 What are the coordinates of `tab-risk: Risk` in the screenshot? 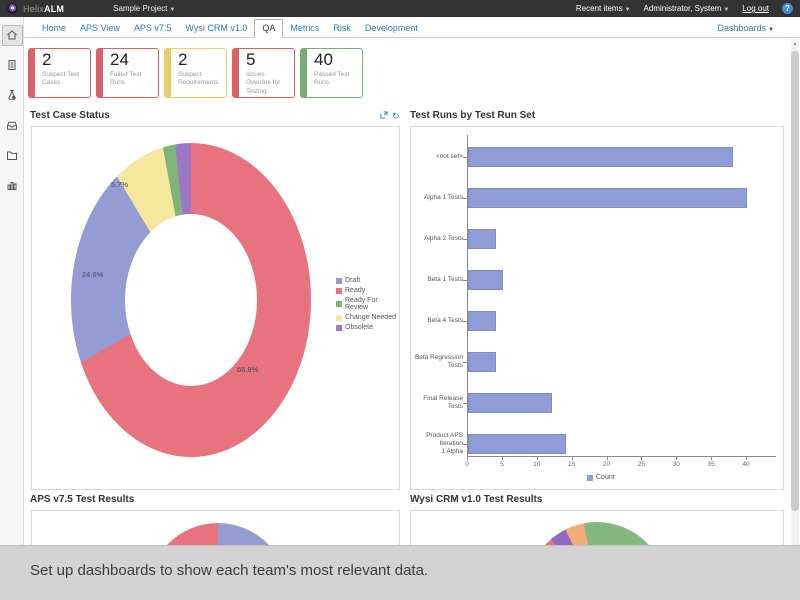 It's located at (342, 28).